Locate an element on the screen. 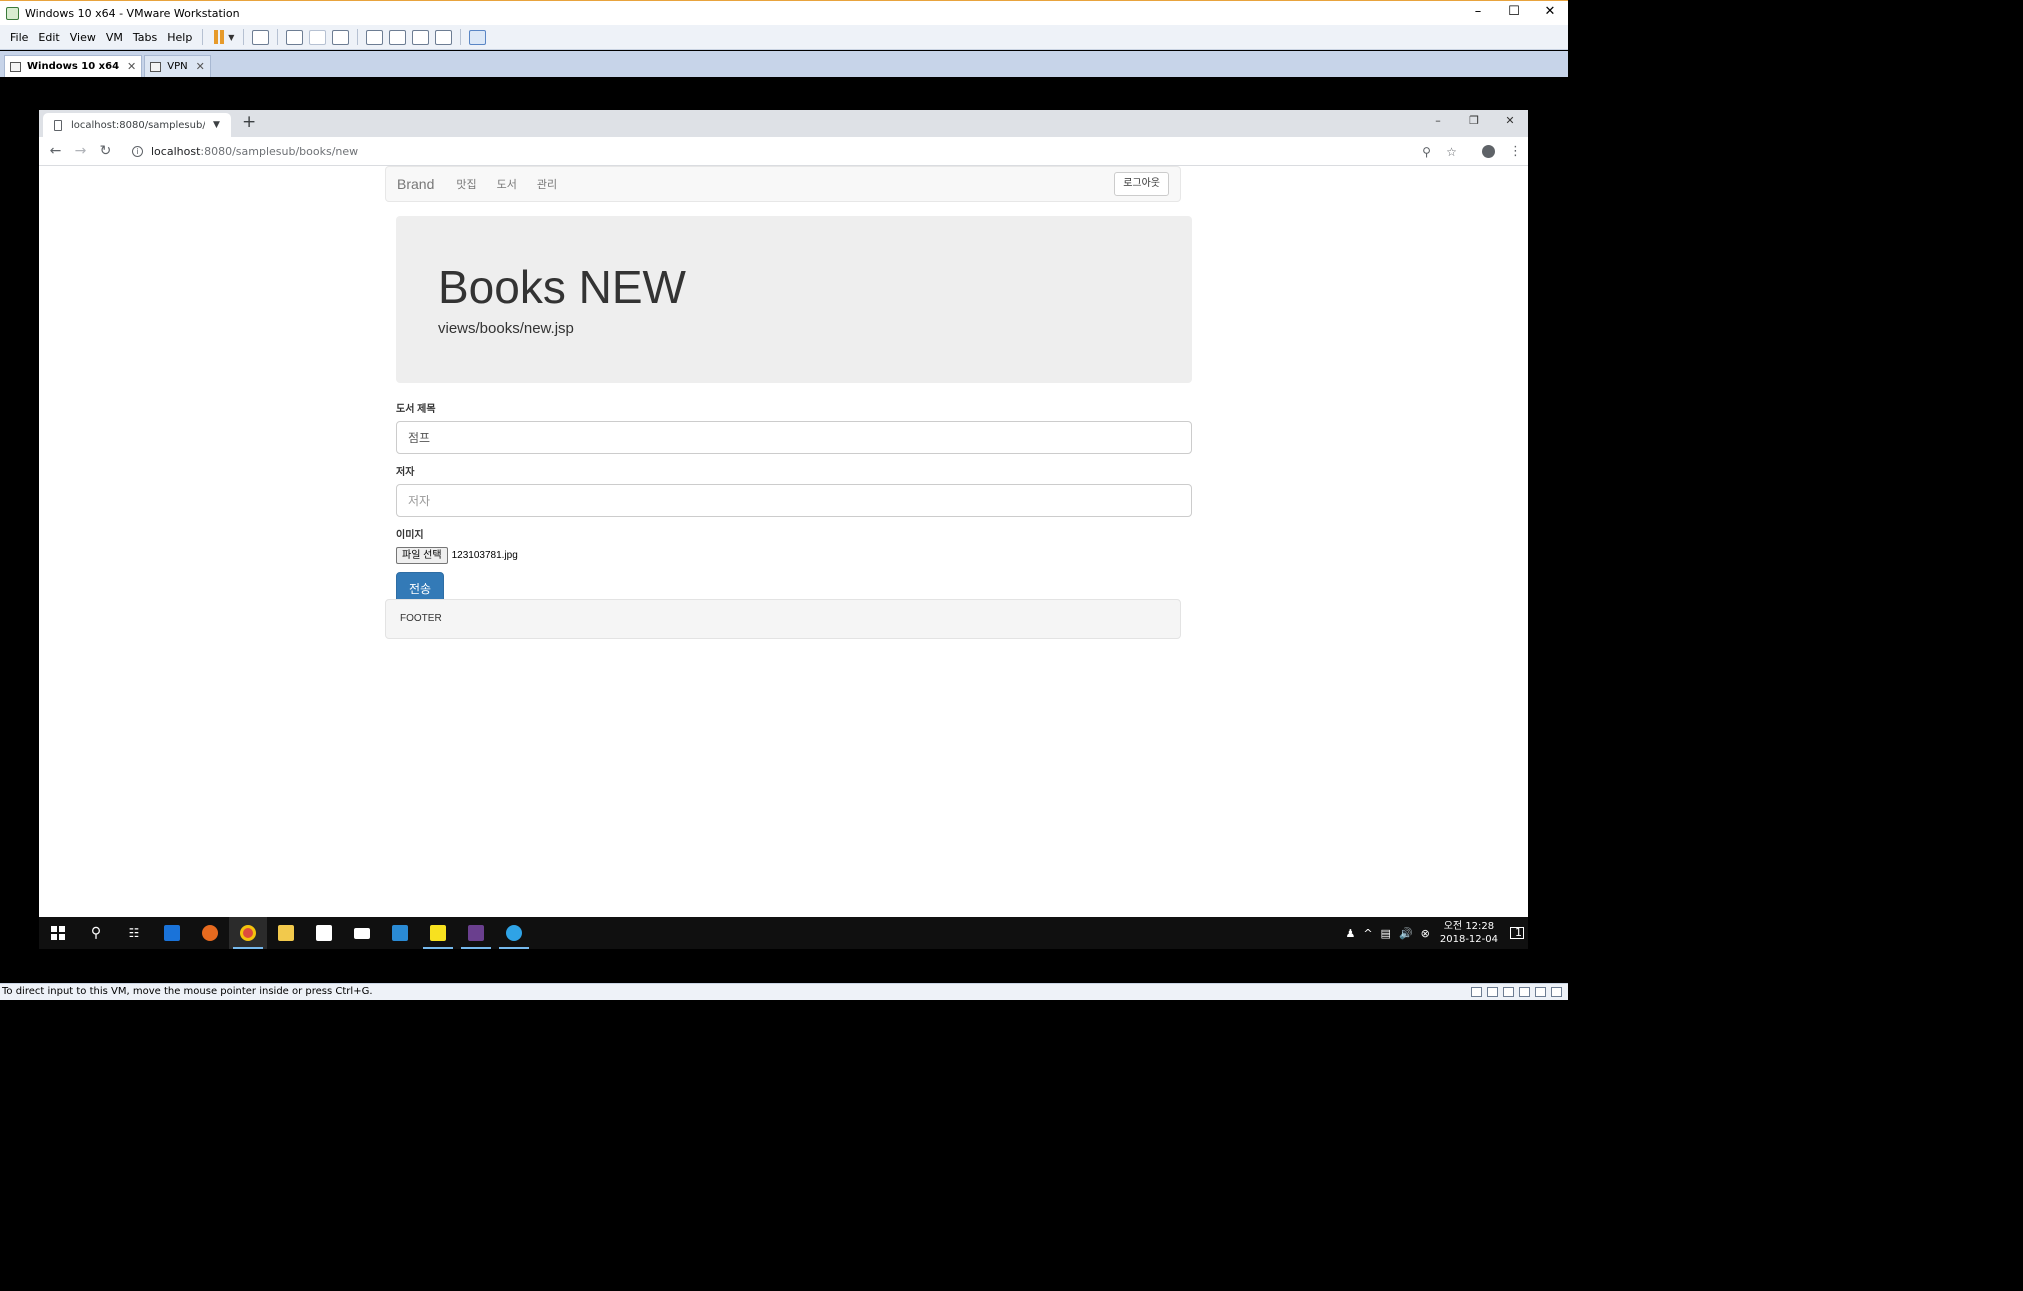  zoom-icon: ⚲ is located at coordinates (1426, 152).